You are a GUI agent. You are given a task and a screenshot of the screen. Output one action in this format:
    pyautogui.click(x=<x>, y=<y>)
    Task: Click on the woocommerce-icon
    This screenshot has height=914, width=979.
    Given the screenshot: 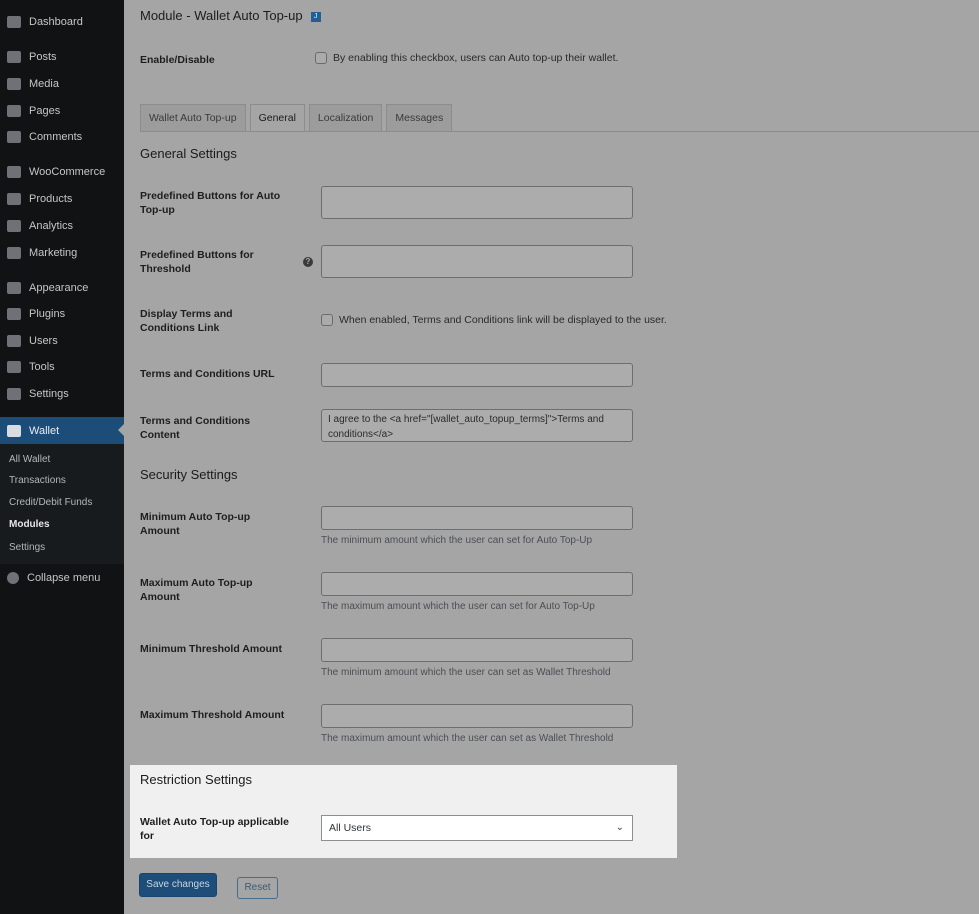 What is the action you would take?
    pyautogui.click(x=14, y=172)
    